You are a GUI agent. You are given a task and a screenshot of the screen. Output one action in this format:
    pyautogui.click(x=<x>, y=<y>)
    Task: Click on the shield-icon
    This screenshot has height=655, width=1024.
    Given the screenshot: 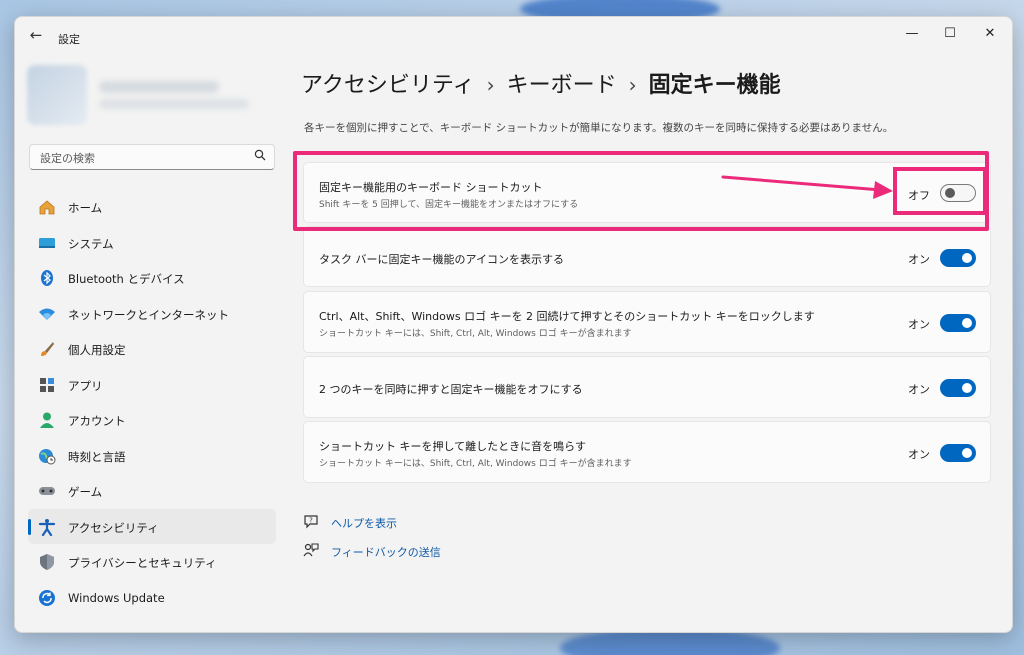 What is the action you would take?
    pyautogui.click(x=47, y=562)
    